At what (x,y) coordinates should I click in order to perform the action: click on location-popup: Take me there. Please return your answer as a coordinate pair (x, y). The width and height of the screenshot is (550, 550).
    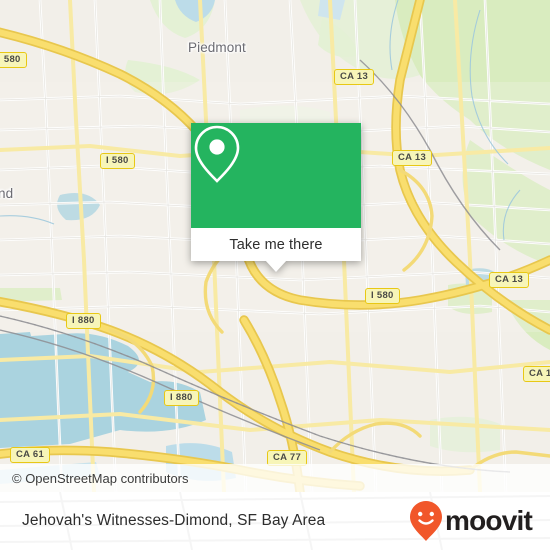
    Looking at the image, I should click on (276, 197).